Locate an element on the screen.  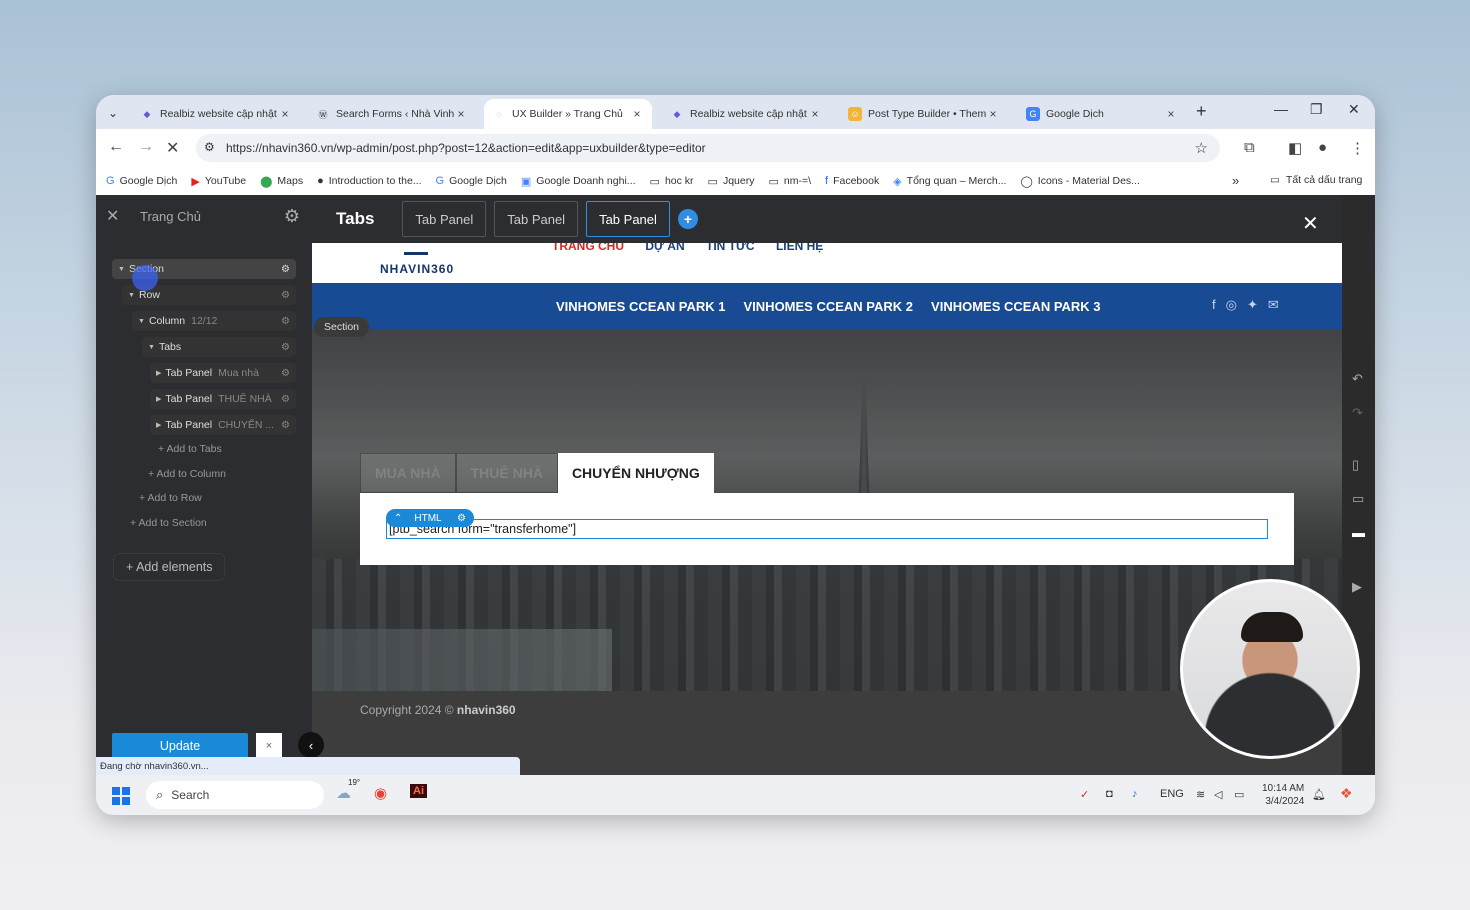
bookmark-star-icon: ☆ is located at coordinates (1201, 148).